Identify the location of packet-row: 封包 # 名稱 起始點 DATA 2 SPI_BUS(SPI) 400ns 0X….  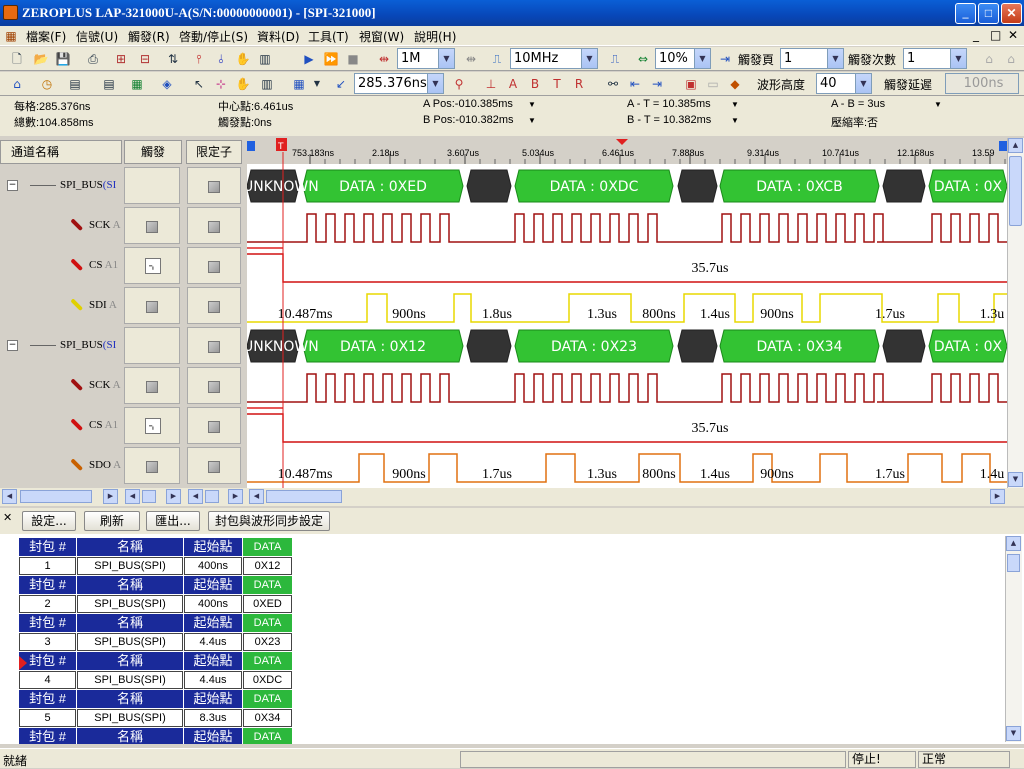
(156, 595).